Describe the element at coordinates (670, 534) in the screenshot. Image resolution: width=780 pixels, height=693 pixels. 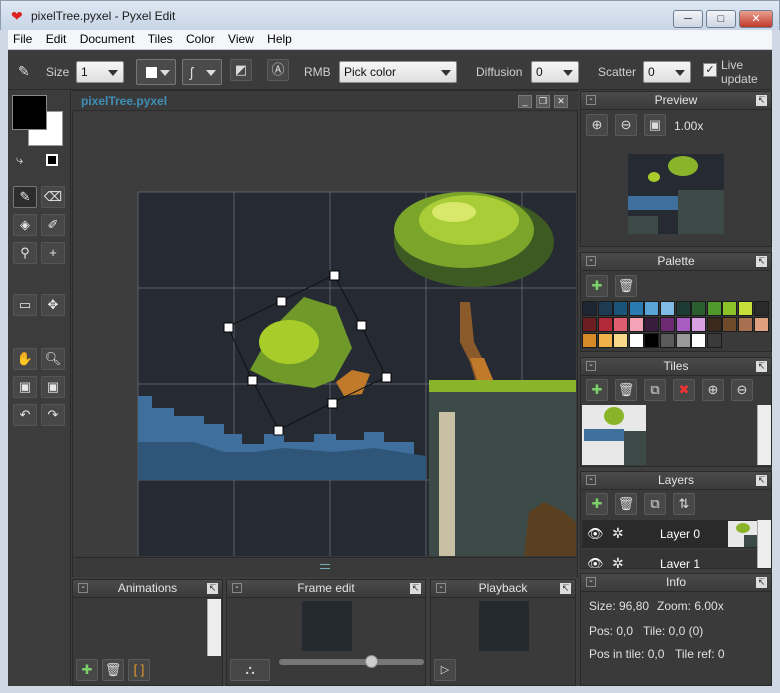
I see `layer-row: 👁︎ ✲ Layer 0` at that location.